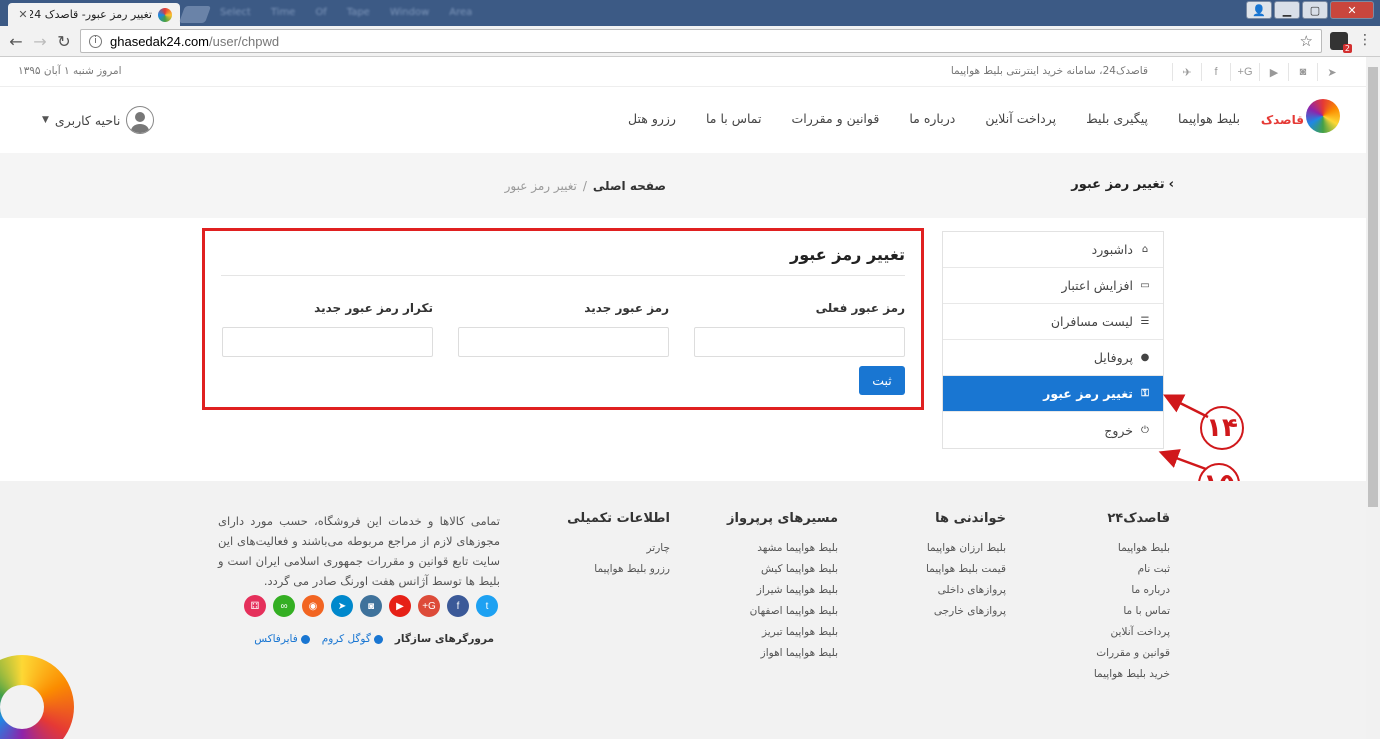 This screenshot has height=739, width=1380. What do you see at coordinates (1053, 430) in the screenshot?
I see `sidebar-item-logout: ⏻ خروج` at bounding box center [1053, 430].